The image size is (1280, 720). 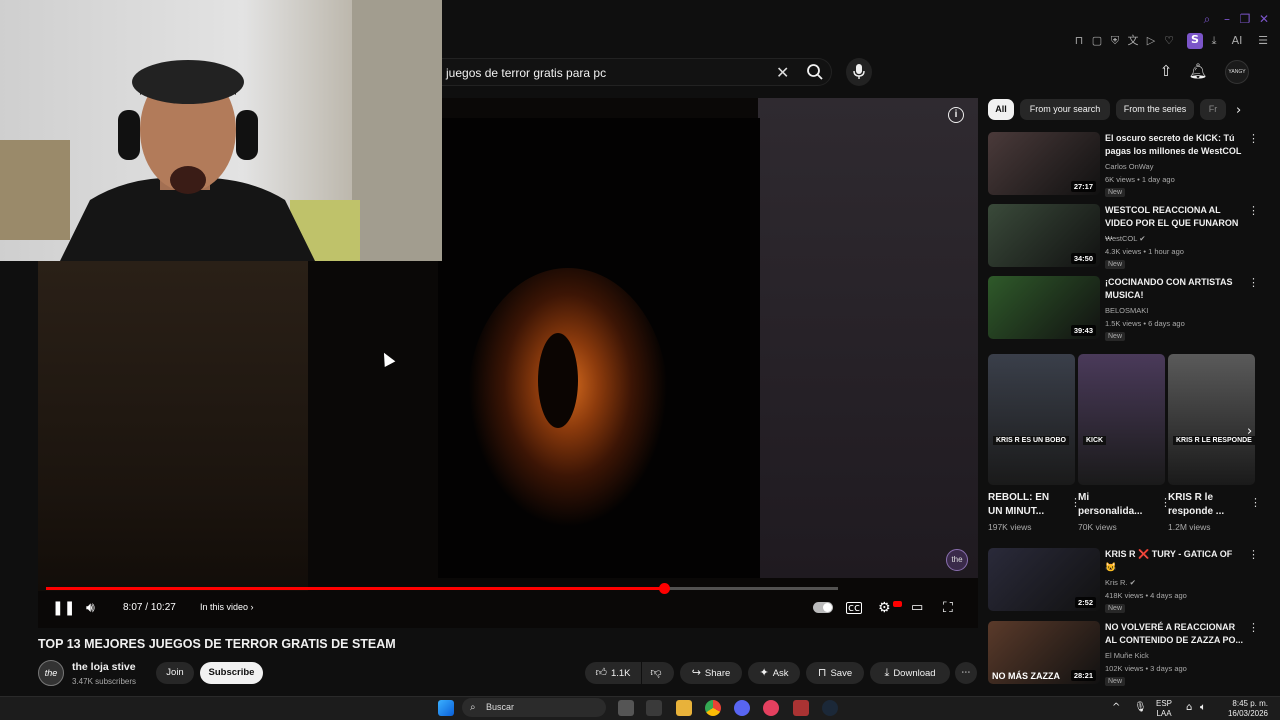 What do you see at coordinates (1116, 707) in the screenshot?
I see `tray-chevron-icon: ^` at bounding box center [1116, 707].